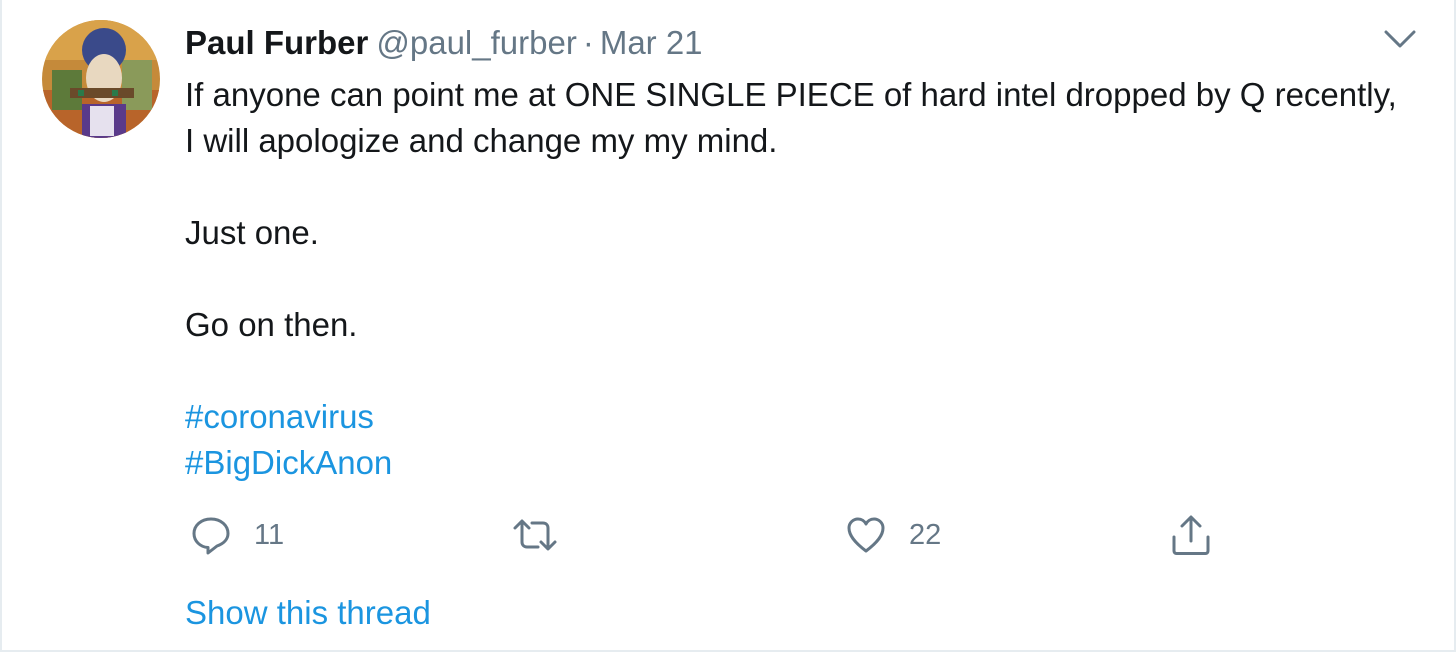 This screenshot has height=666, width=1456. I want to click on tweet-header: Paul Furber @paul_furber · Mar 21, so click(444, 43).